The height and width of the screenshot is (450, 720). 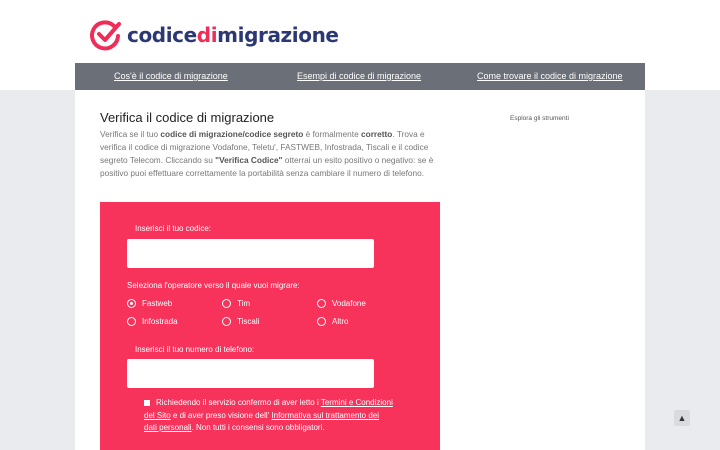 I want to click on phone-label: Inserisci il tuo numero di telefono:, so click(x=195, y=349).